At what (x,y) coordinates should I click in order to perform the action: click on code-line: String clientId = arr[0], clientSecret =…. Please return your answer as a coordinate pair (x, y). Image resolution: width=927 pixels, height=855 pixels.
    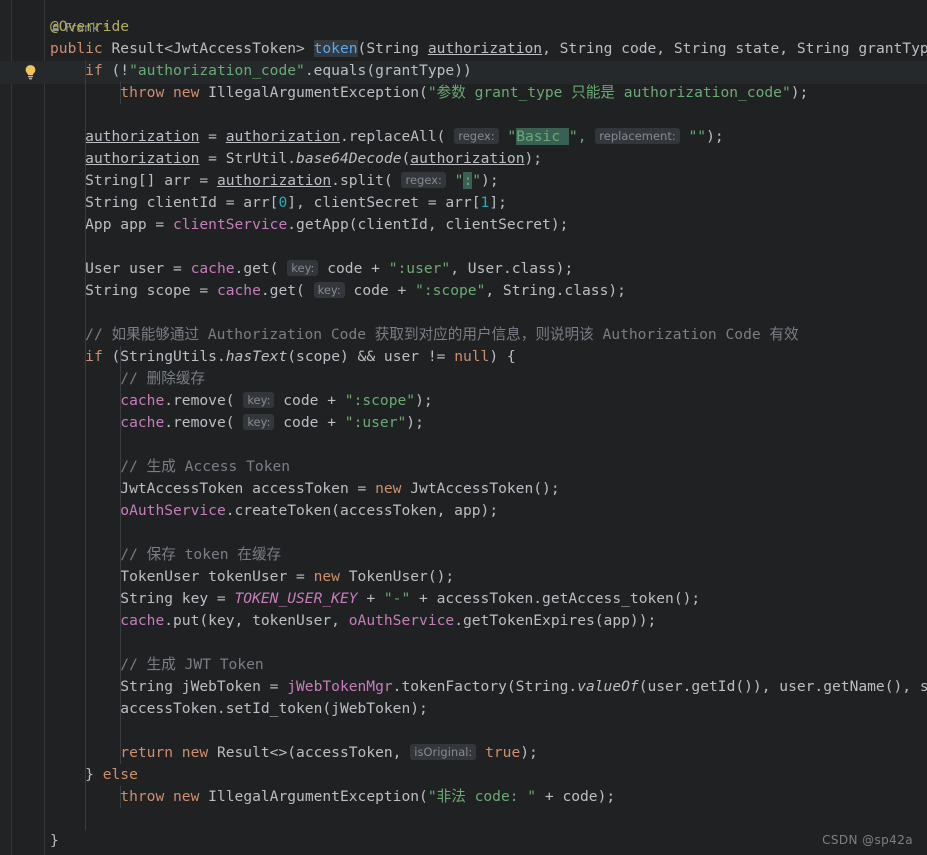
    Looking at the image, I should click on (463, 203).